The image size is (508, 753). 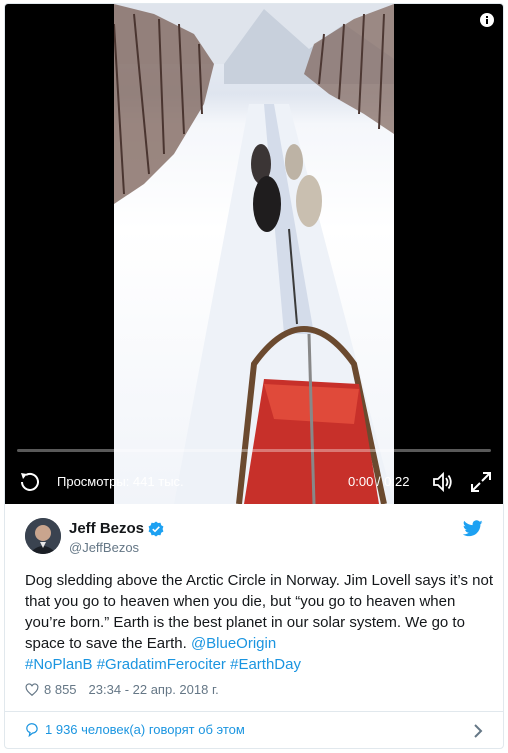 What do you see at coordinates (145, 729) in the screenshot?
I see `conversation-count: 1 936 человек(а) говорят об этом` at bounding box center [145, 729].